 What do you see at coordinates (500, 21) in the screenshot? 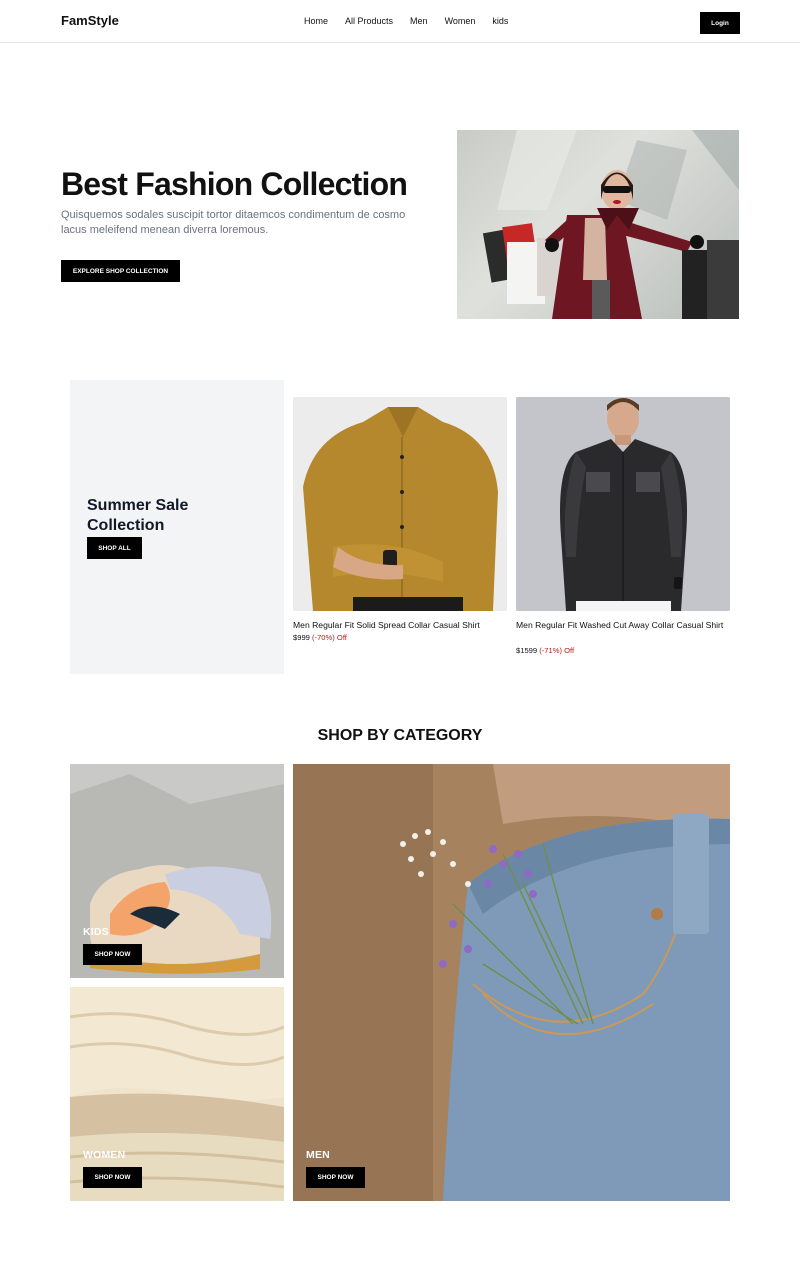
I see `nav-kids: kids` at bounding box center [500, 21].